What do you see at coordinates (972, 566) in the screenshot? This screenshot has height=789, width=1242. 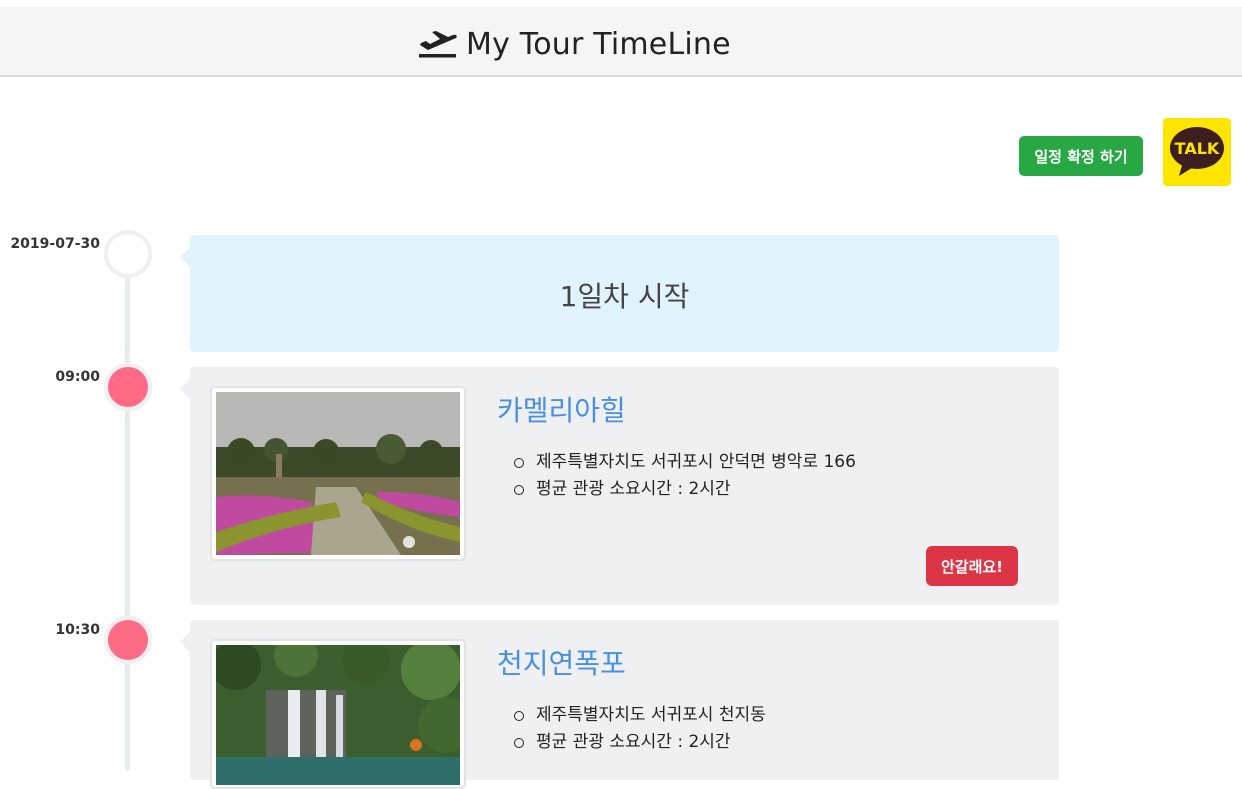 I see `cancel-visit-button: 안갈래요!` at bounding box center [972, 566].